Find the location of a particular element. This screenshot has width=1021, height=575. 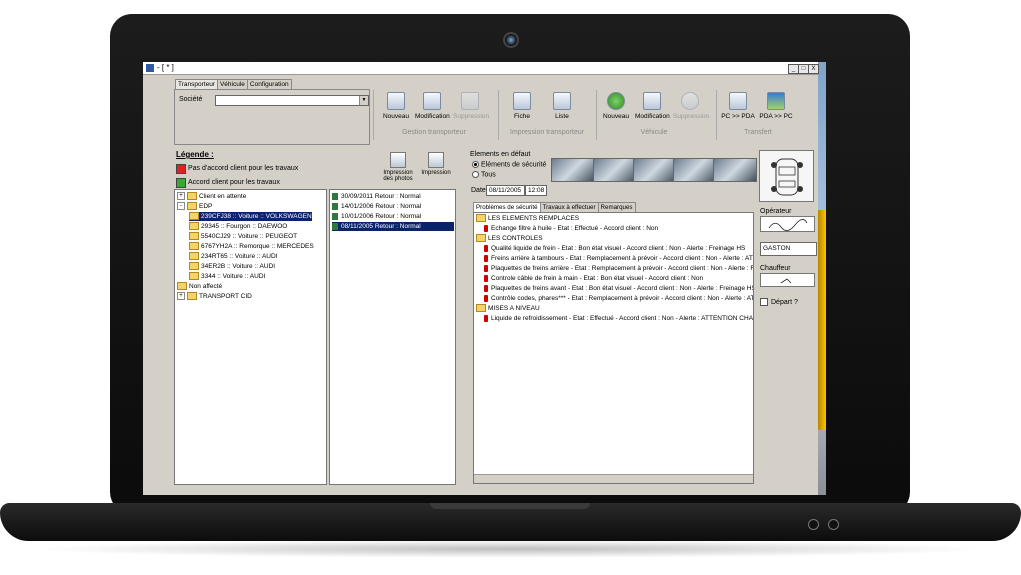

pc-icon is located at coordinates (776, 101).